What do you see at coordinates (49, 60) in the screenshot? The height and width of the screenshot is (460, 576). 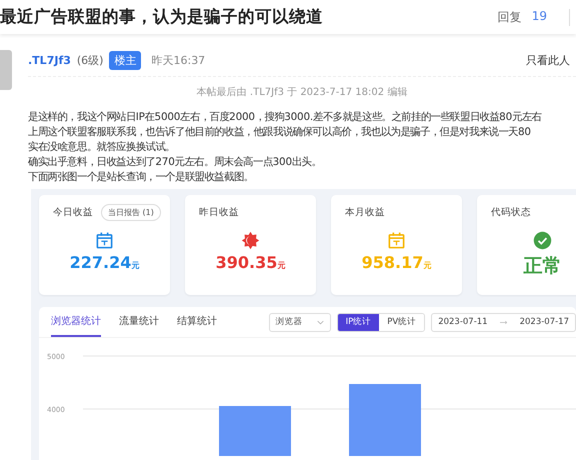 I see `author-link: .TL7Jf3` at bounding box center [49, 60].